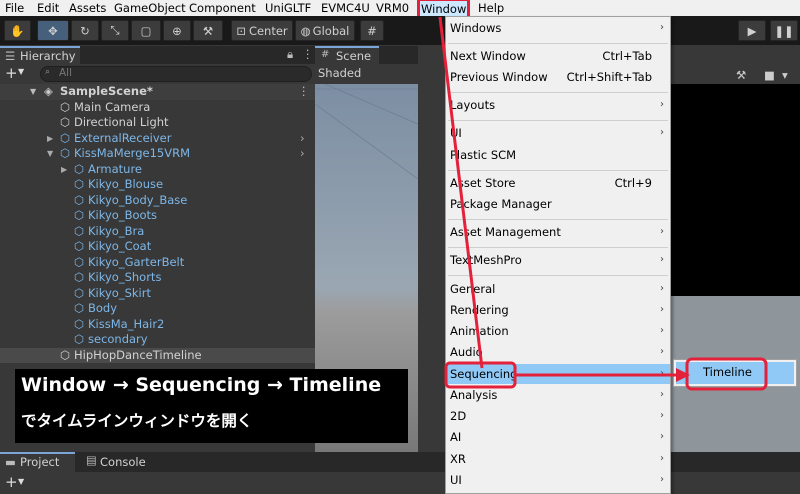 Image resolution: width=800 pixels, height=494 pixels. I want to click on hierarchy-row: ⬡ HipHopDanceTimeline, so click(157, 355).